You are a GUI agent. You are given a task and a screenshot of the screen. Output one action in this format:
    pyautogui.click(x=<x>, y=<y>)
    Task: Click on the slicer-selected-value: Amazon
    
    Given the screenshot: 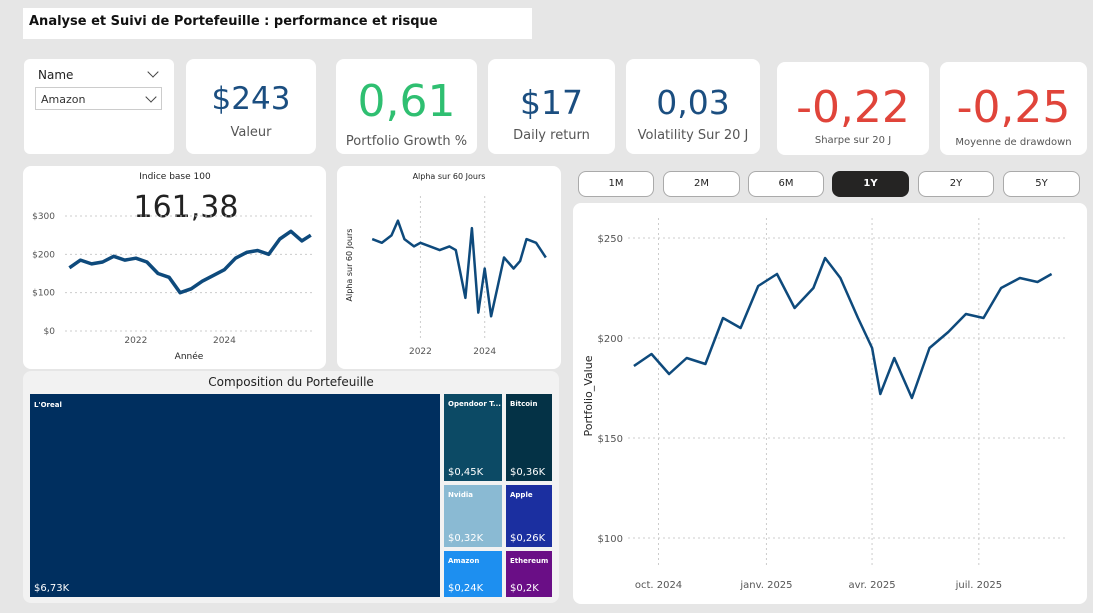 What is the action you would take?
    pyautogui.click(x=63, y=99)
    